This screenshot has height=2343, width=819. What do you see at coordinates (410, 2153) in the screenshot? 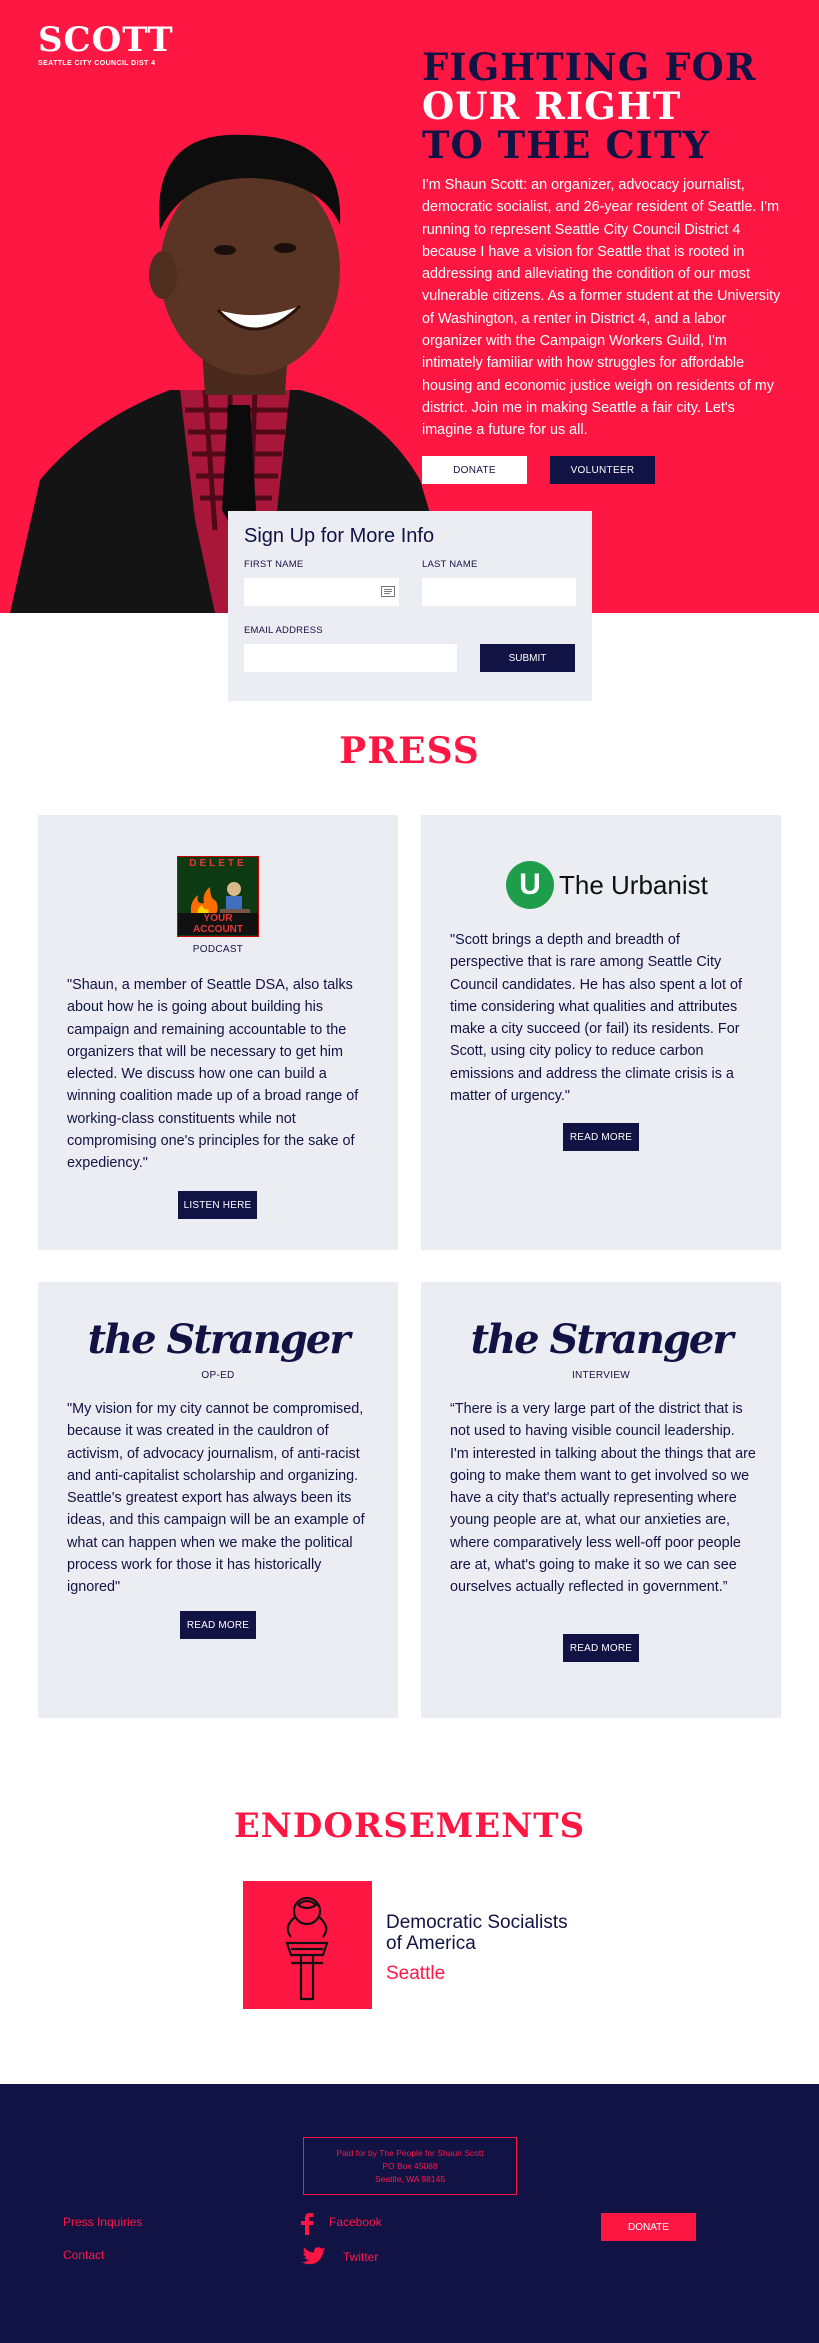
I see `paid-line-1: Paid for by The People for Shaun Scott` at bounding box center [410, 2153].